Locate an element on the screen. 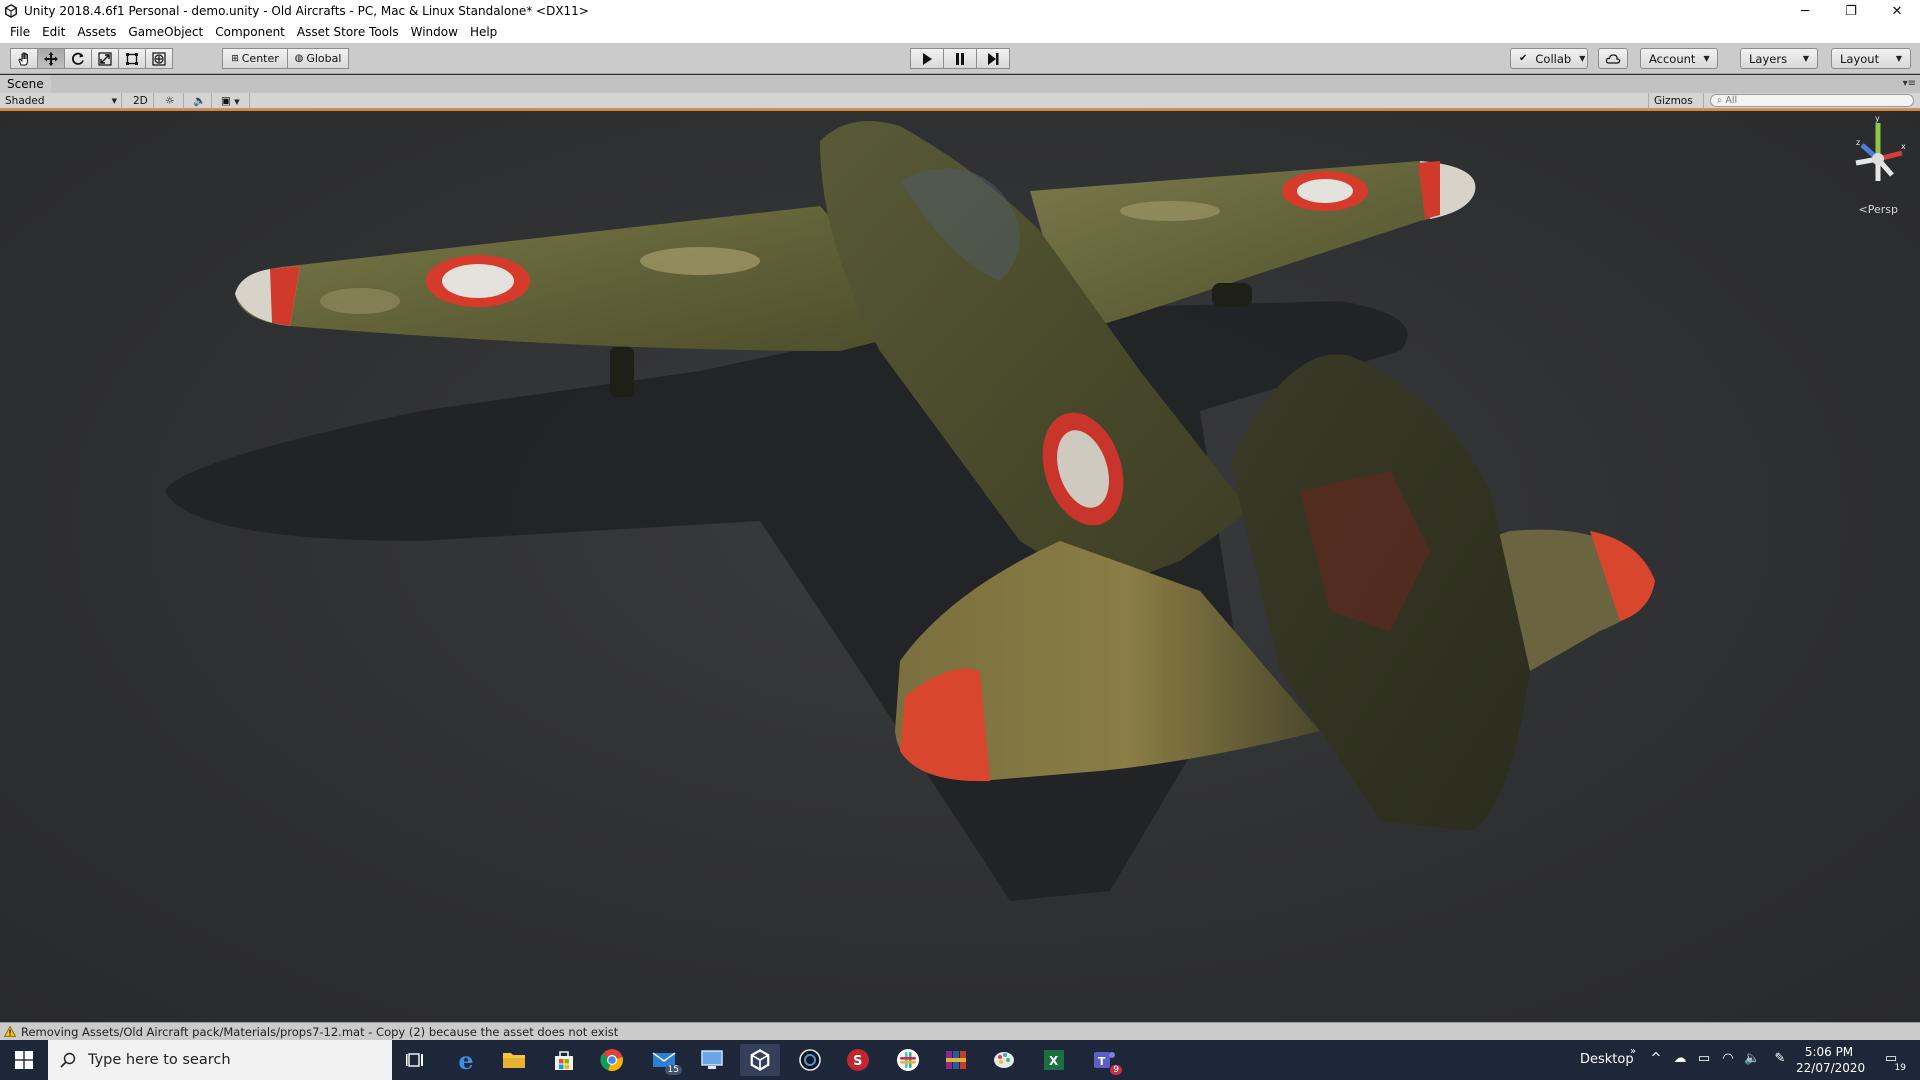  svg-text: T is located at coordinates (1102, 1061).